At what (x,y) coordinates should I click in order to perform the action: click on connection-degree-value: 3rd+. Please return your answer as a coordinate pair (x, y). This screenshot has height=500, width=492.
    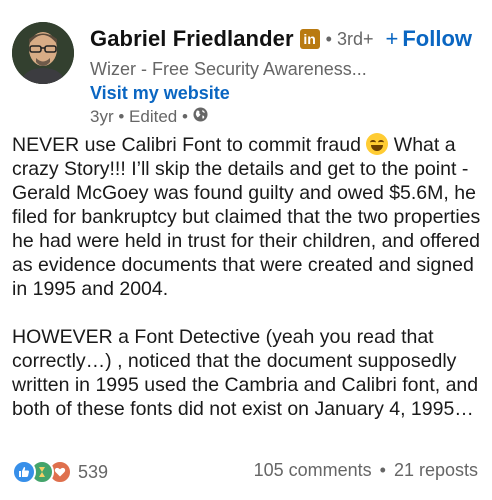
    Looking at the image, I should click on (355, 38).